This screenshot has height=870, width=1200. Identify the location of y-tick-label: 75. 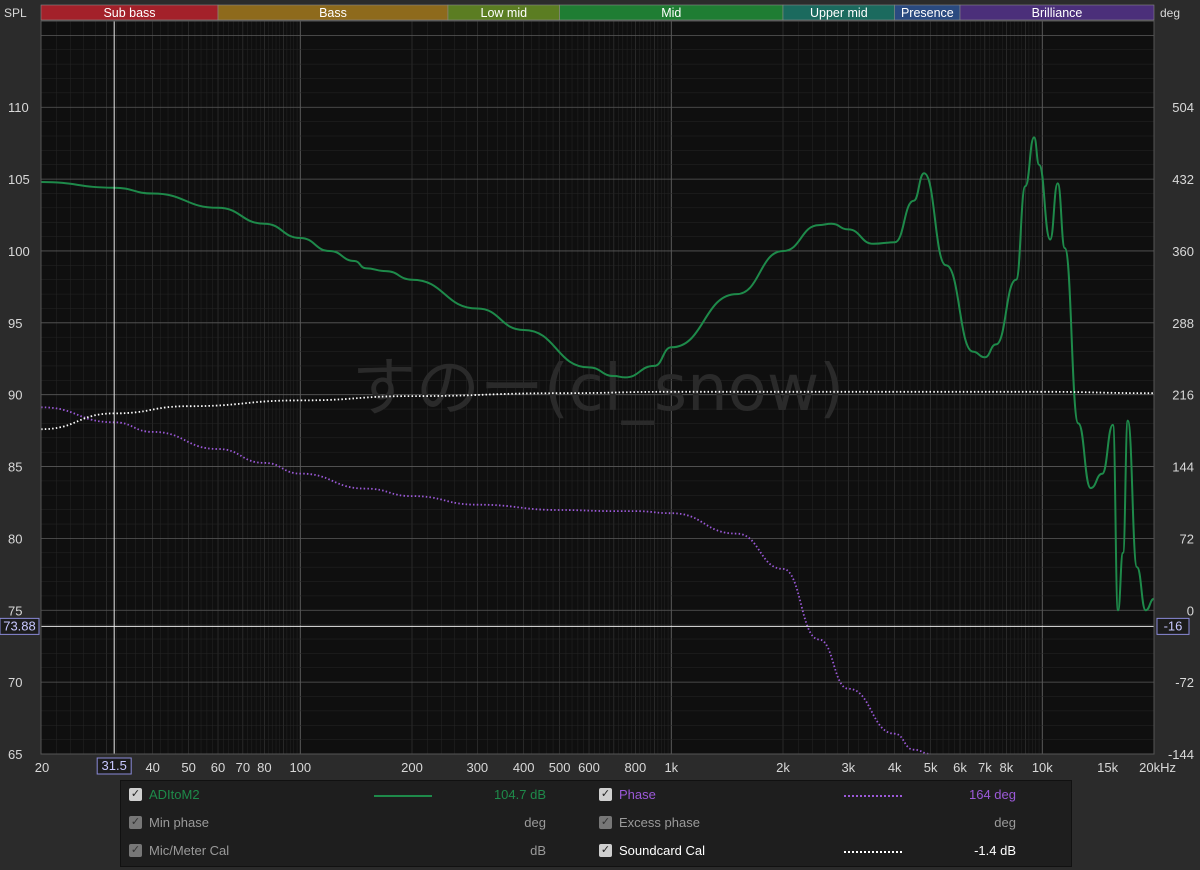
(15, 610).